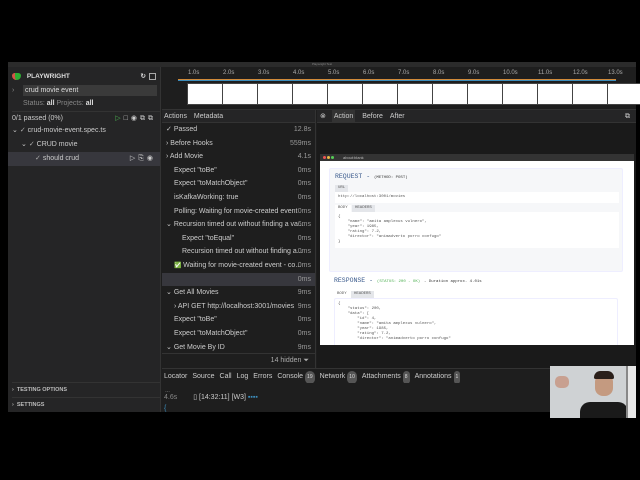  I want to click on tab-label: Call, so click(225, 376).